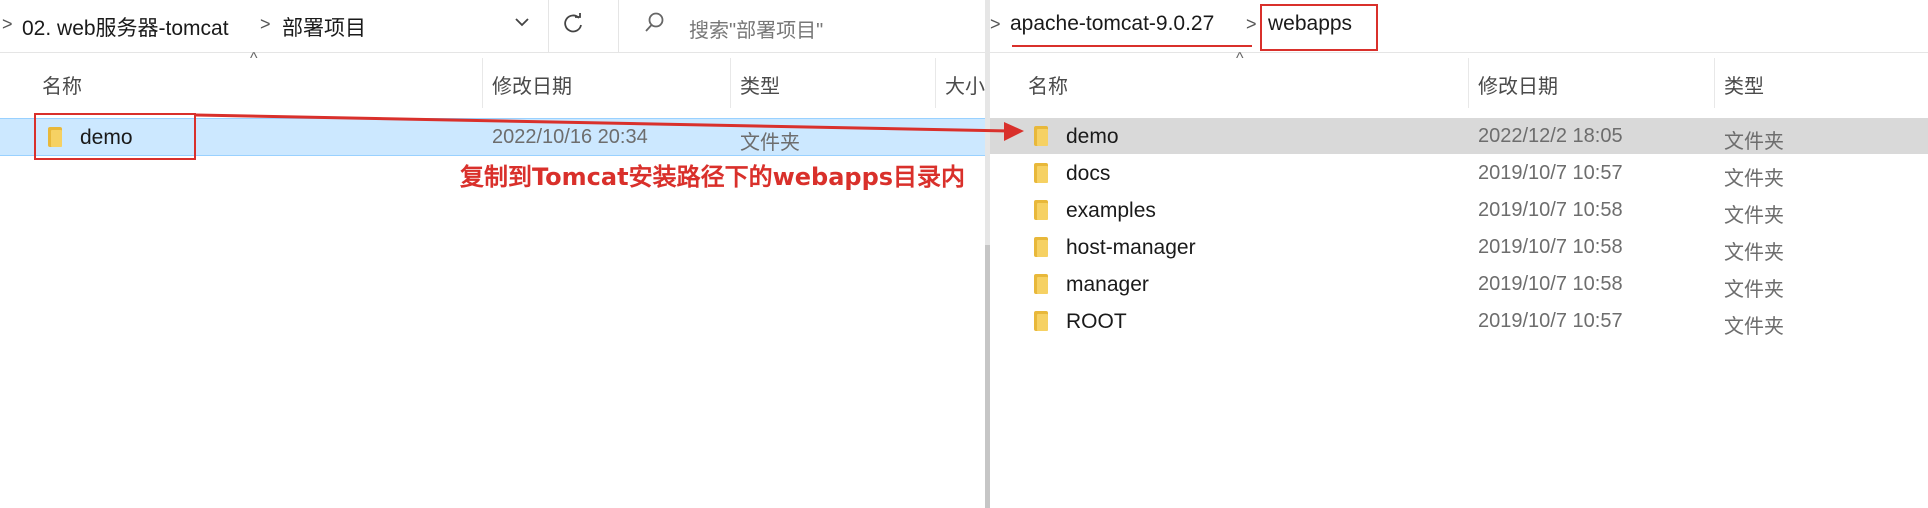 This screenshot has height=508, width=1928. Describe the element at coordinates (1088, 173) in the screenshot. I see `file-name: docs` at that location.